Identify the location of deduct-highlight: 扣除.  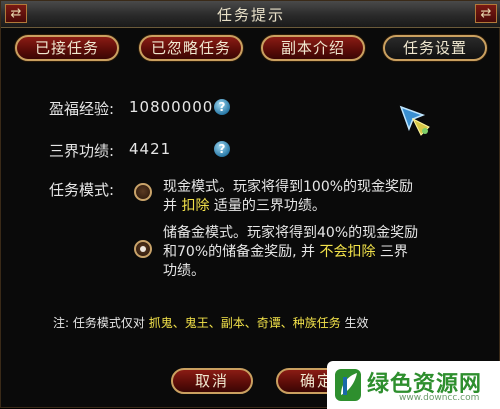
(195, 206).